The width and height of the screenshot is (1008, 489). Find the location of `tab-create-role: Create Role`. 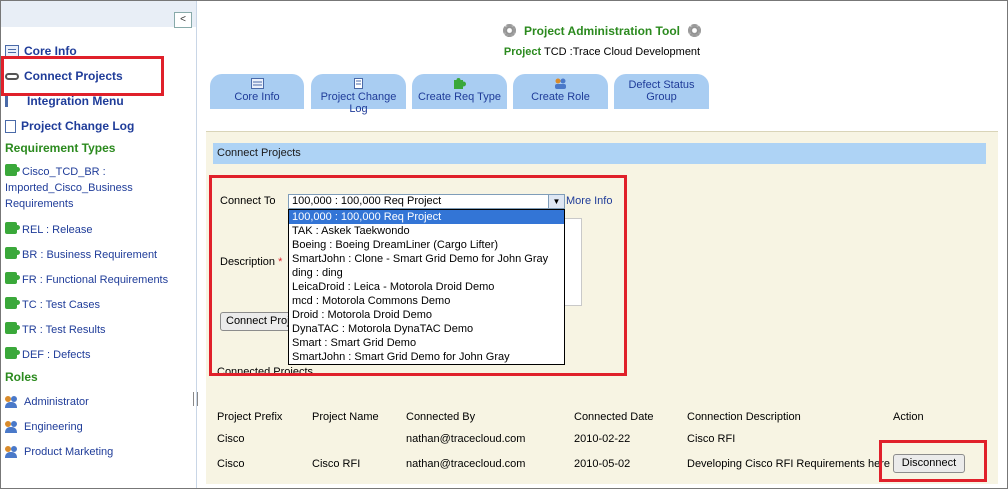

tab-create-role: Create Role is located at coordinates (560, 91).